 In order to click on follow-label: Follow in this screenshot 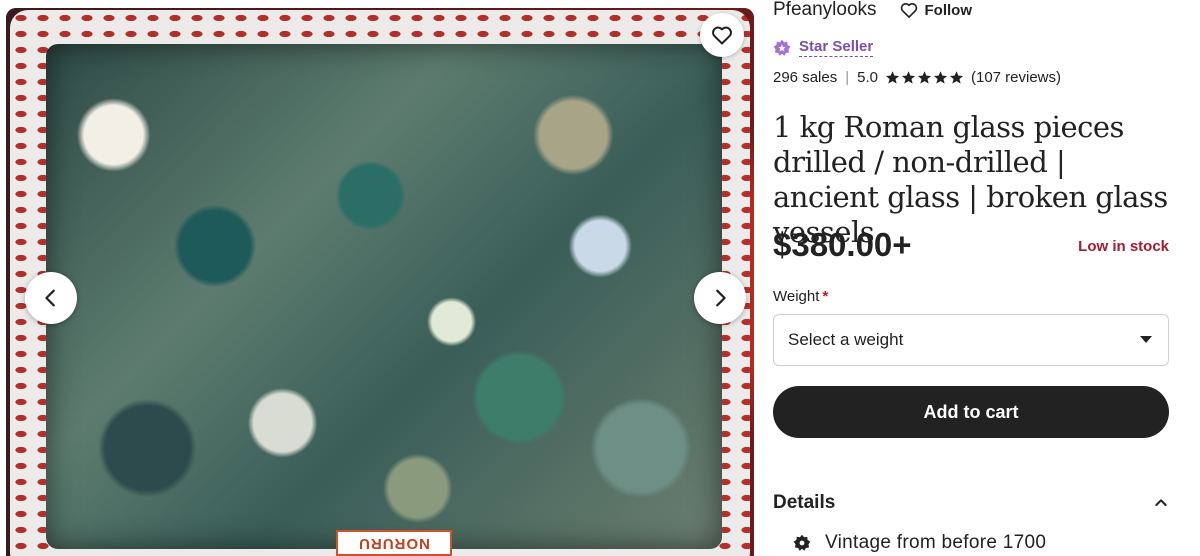, I will do `click(948, 10)`.